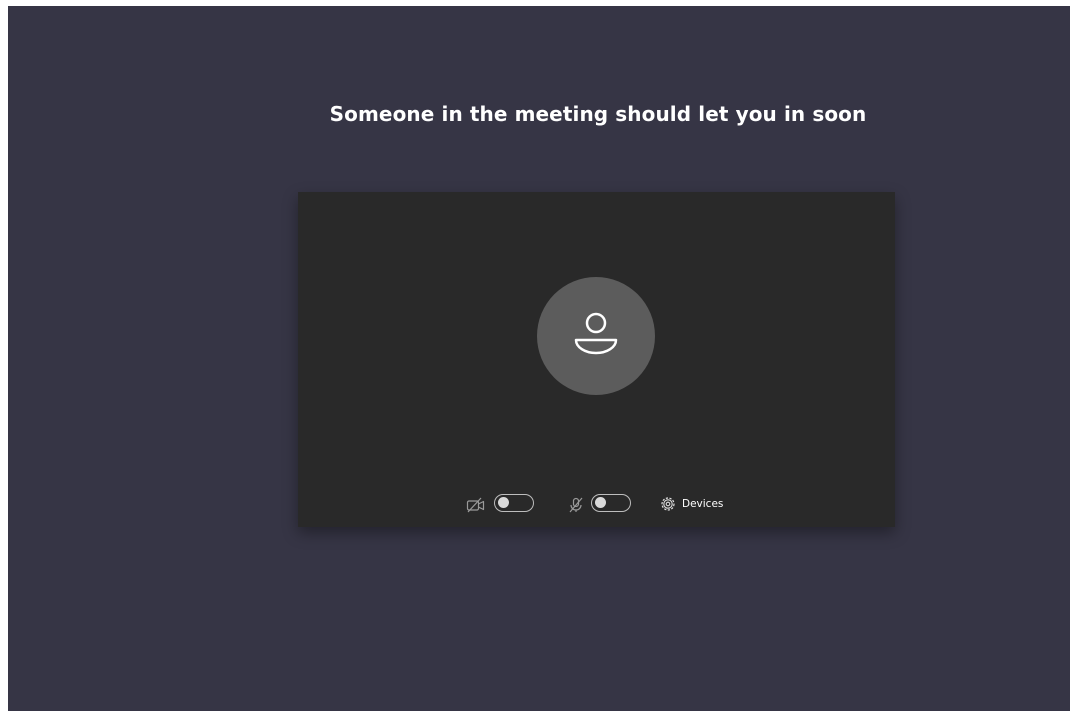  Describe the element at coordinates (503, 502) in the screenshot. I see `camera-toggle-knob` at that location.